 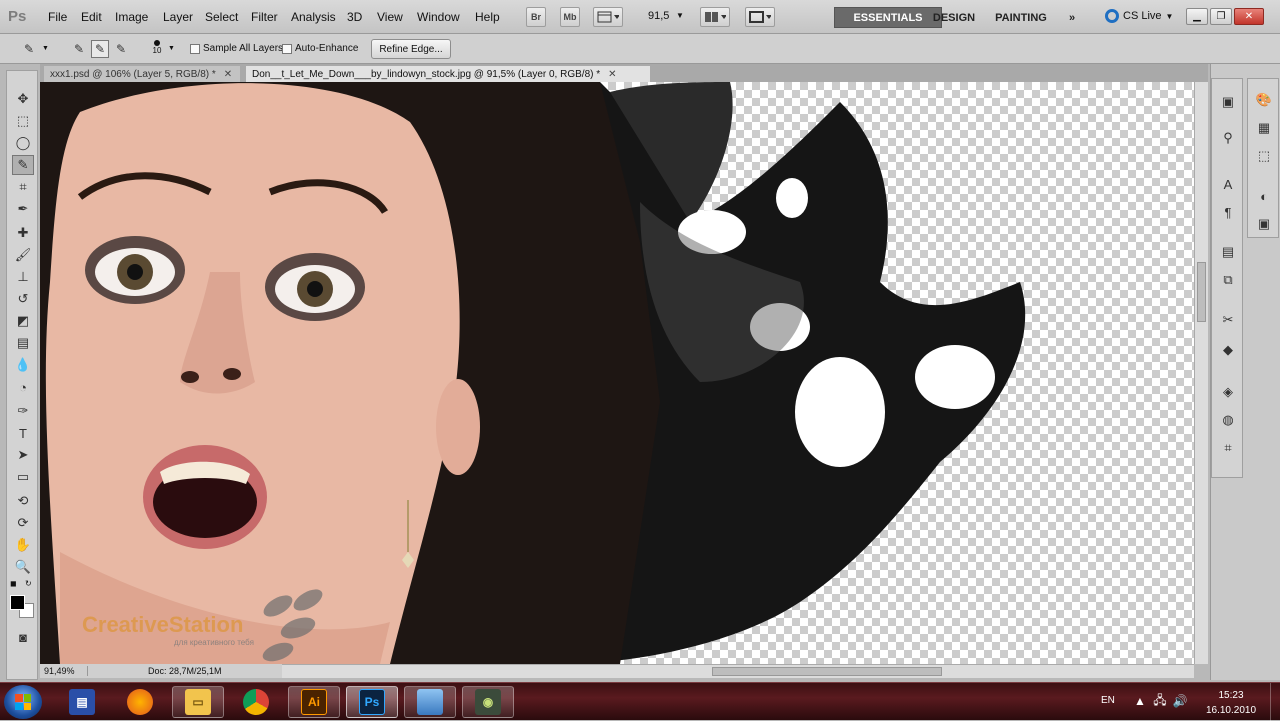 I want to click on tray-arrow-icon: ▲, so click(x=1140, y=701).